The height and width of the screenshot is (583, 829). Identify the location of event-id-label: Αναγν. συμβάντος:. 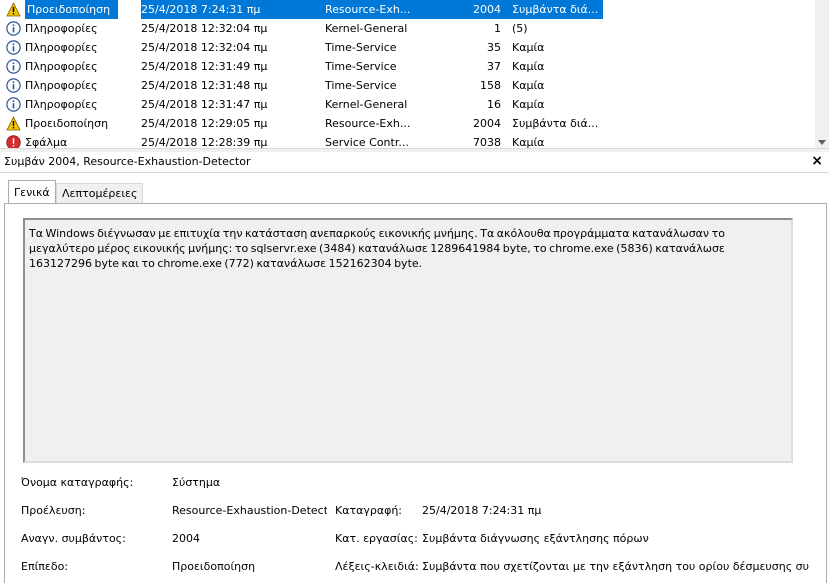
(73, 538).